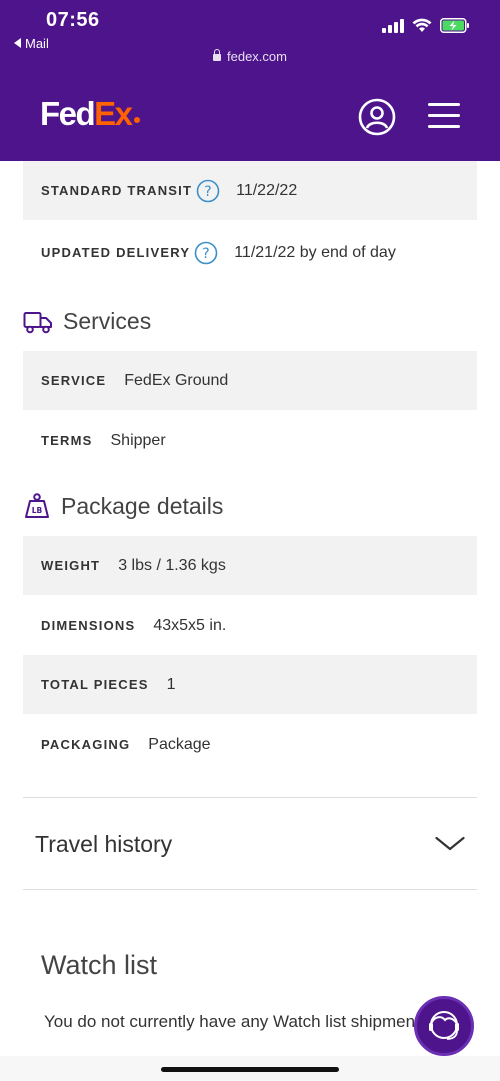 Image resolution: width=500 pixels, height=1081 pixels. What do you see at coordinates (172, 565) in the screenshot?
I see `weight-value: 3 lbs / 1.36 kgs` at bounding box center [172, 565].